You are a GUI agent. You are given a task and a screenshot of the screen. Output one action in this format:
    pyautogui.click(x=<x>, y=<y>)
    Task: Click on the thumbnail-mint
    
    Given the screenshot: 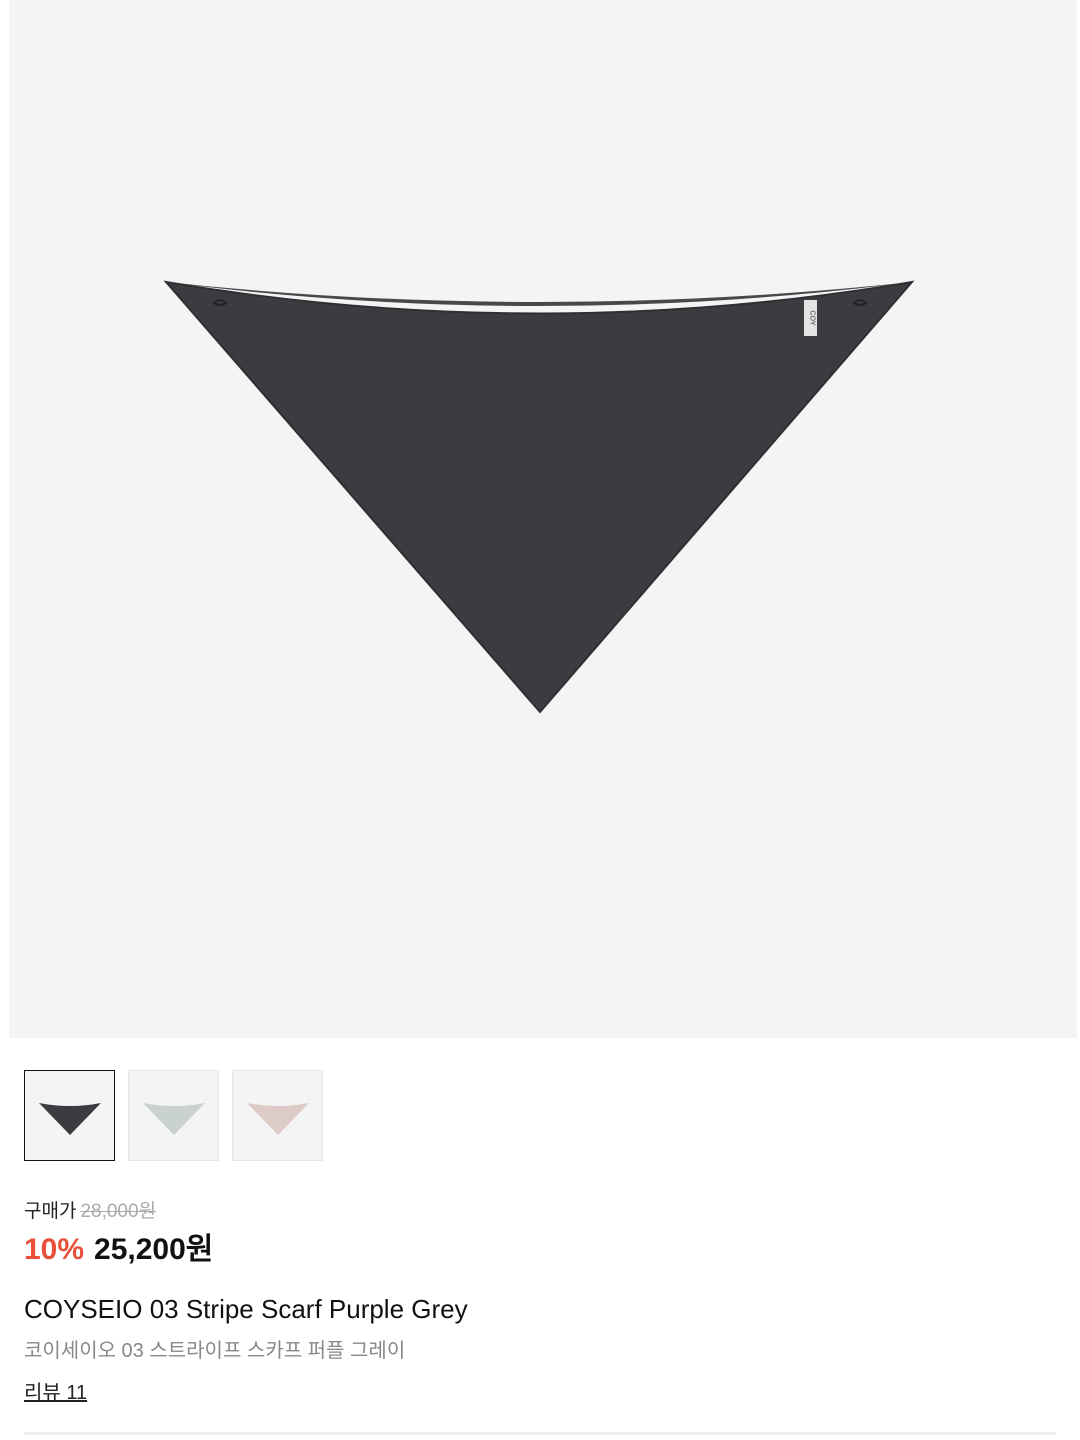 What is the action you would take?
    pyautogui.click(x=173, y=1115)
    